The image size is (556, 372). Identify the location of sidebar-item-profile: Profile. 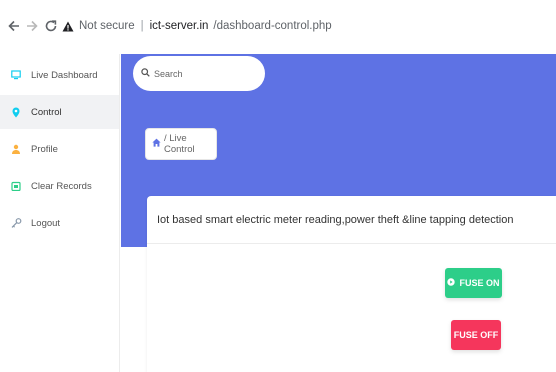
(59, 149).